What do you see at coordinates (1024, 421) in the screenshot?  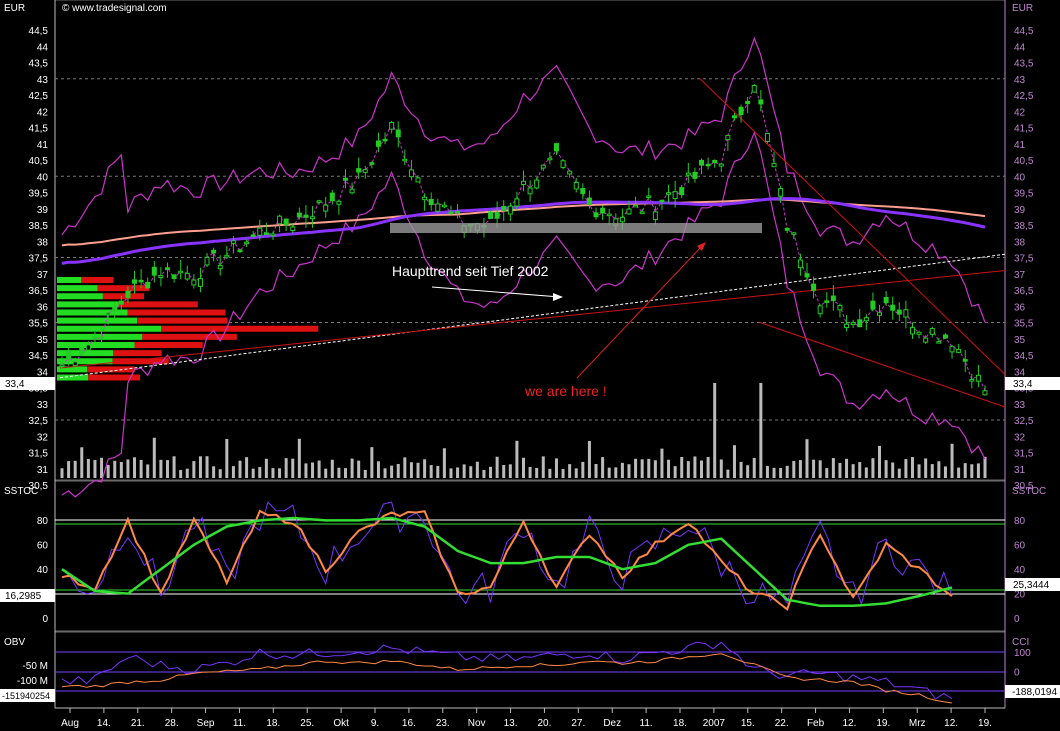 I see `price-tick-right: 32,5` at bounding box center [1024, 421].